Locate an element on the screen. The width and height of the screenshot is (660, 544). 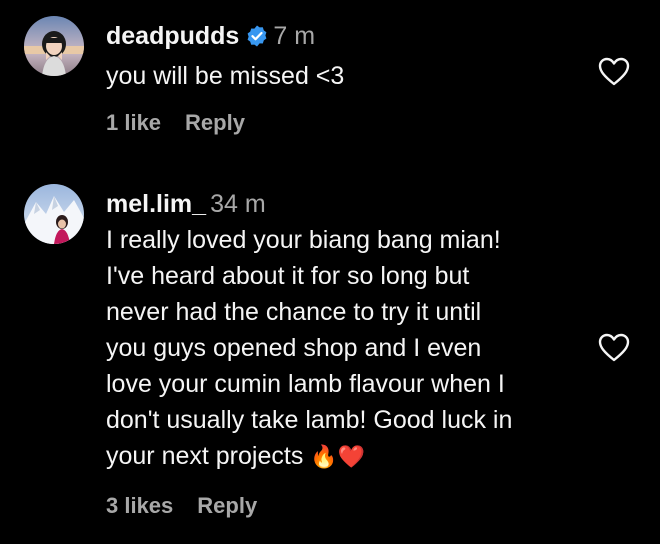
comment-text-line: I really loved your biang bang mian! is located at coordinates (303, 240).